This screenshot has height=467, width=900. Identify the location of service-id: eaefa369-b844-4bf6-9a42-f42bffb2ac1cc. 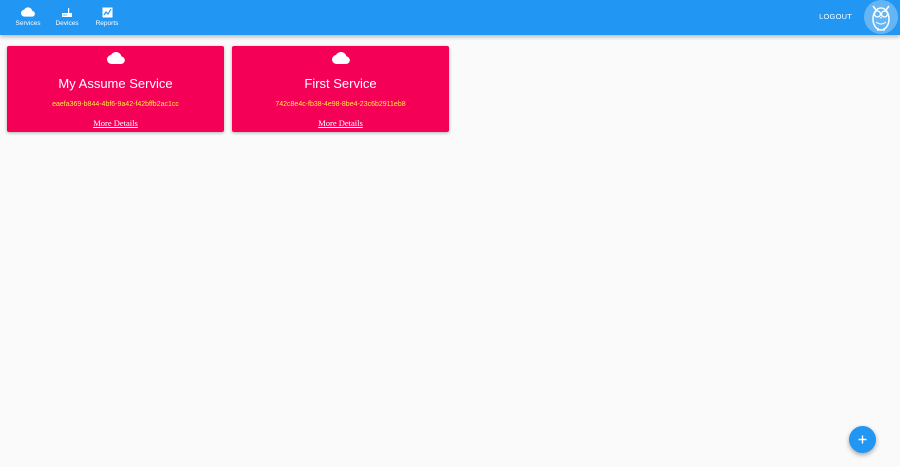
(115, 104).